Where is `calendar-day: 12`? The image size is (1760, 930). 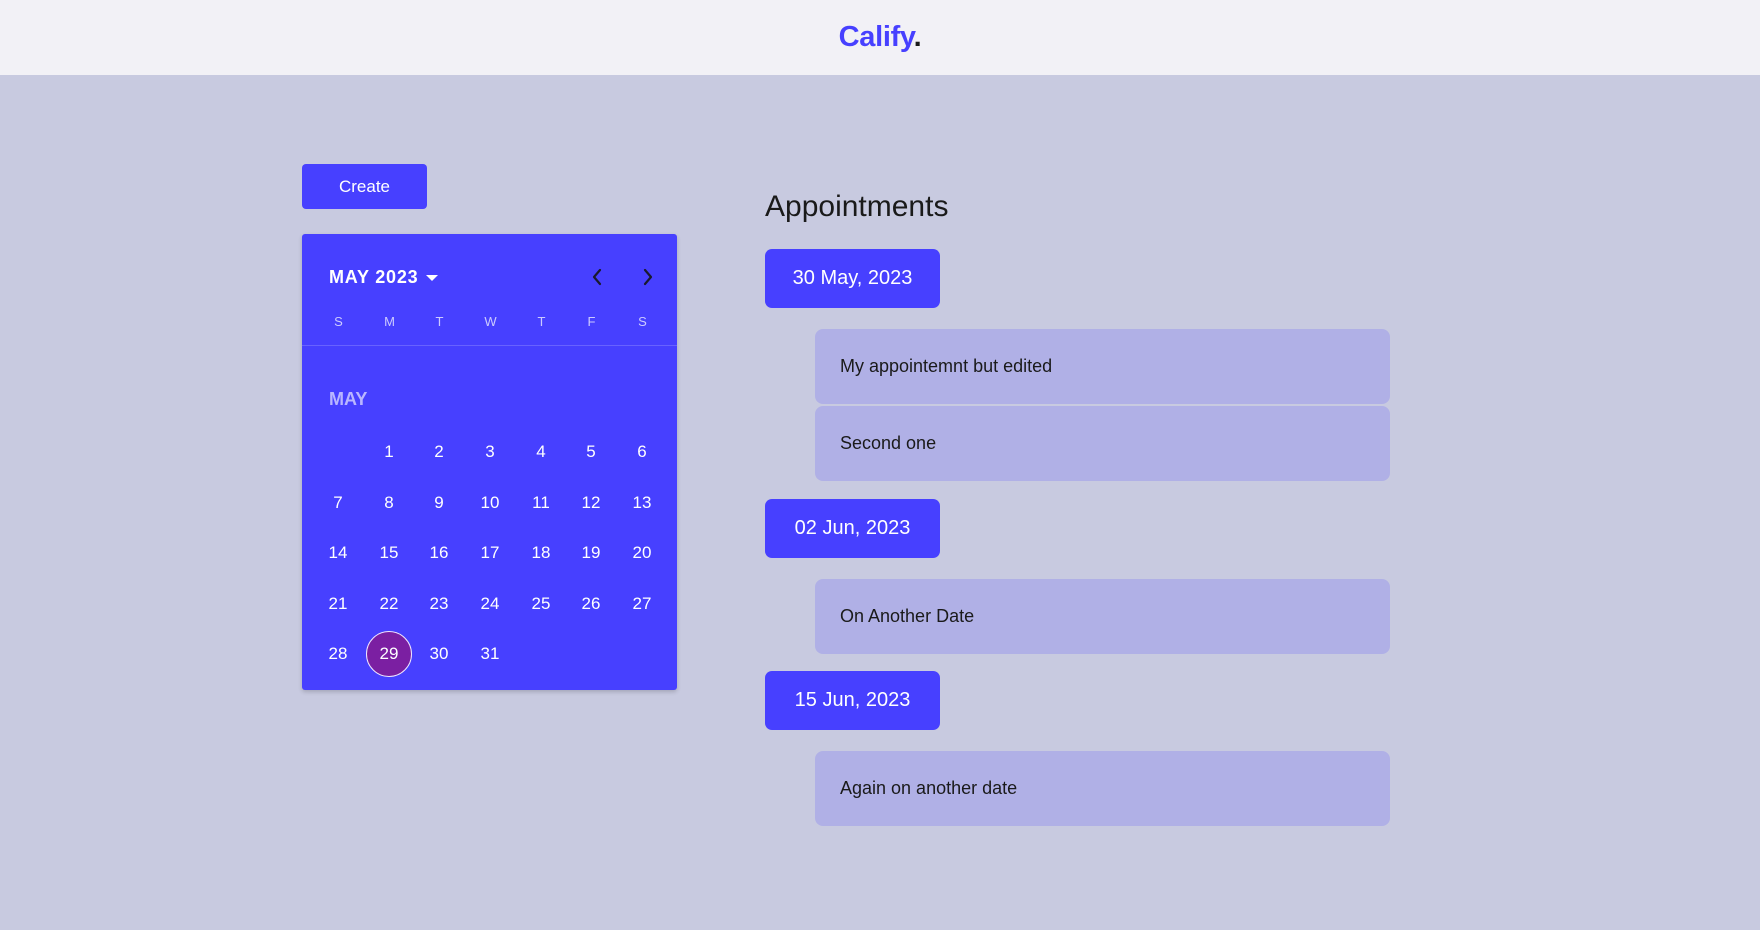
calendar-day: 12 is located at coordinates (591, 503).